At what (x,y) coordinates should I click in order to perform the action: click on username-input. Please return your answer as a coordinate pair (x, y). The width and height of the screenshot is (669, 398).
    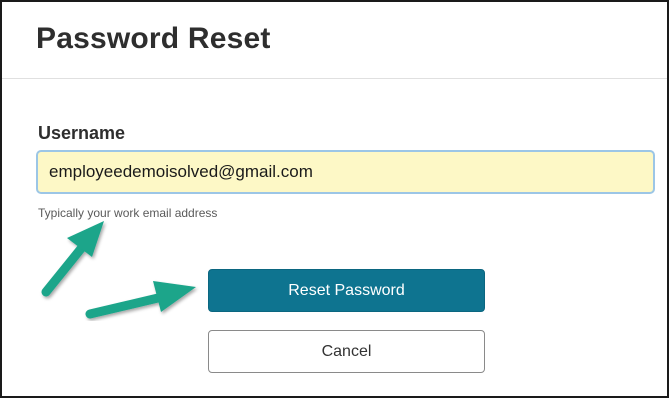
    Looking at the image, I should click on (345, 172).